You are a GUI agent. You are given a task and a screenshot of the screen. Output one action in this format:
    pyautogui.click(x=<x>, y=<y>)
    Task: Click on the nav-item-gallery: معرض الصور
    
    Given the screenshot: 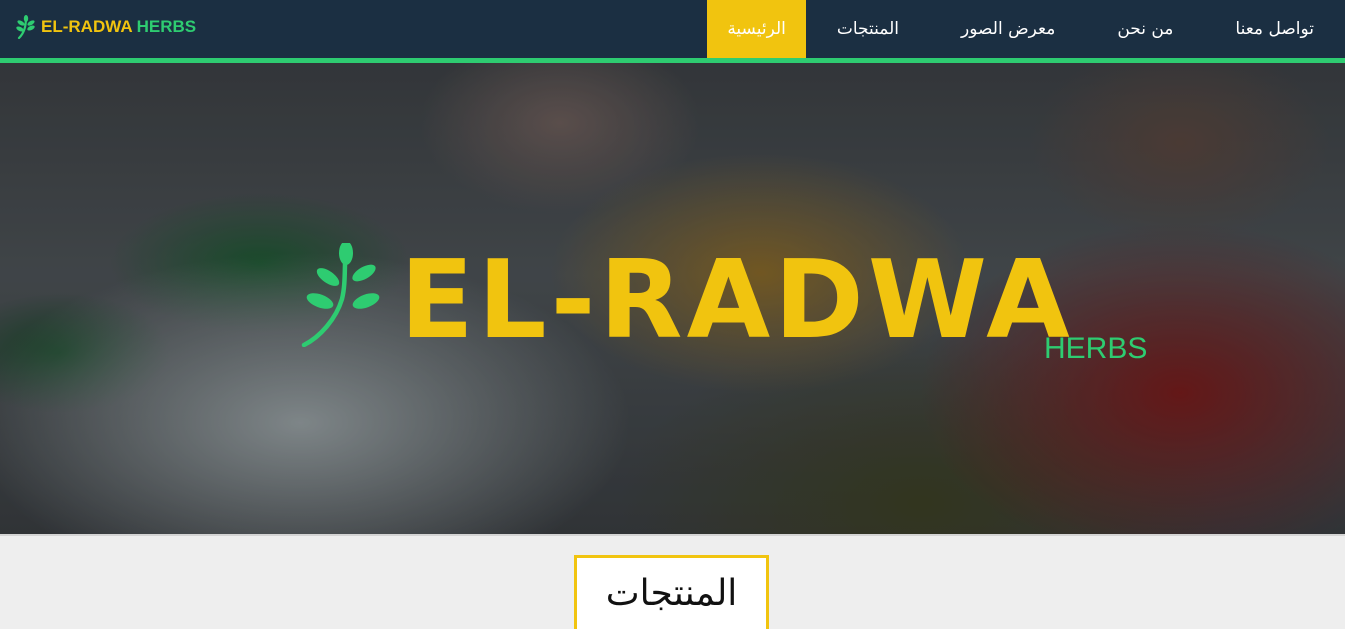 What is the action you would take?
    pyautogui.click(x=1008, y=29)
    